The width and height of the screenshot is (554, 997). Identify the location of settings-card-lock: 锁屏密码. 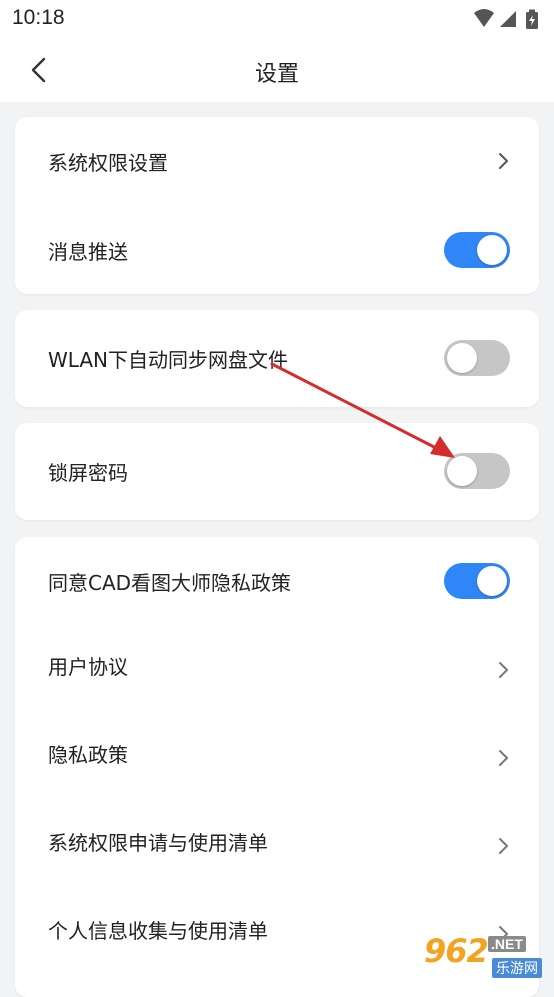
(277, 471).